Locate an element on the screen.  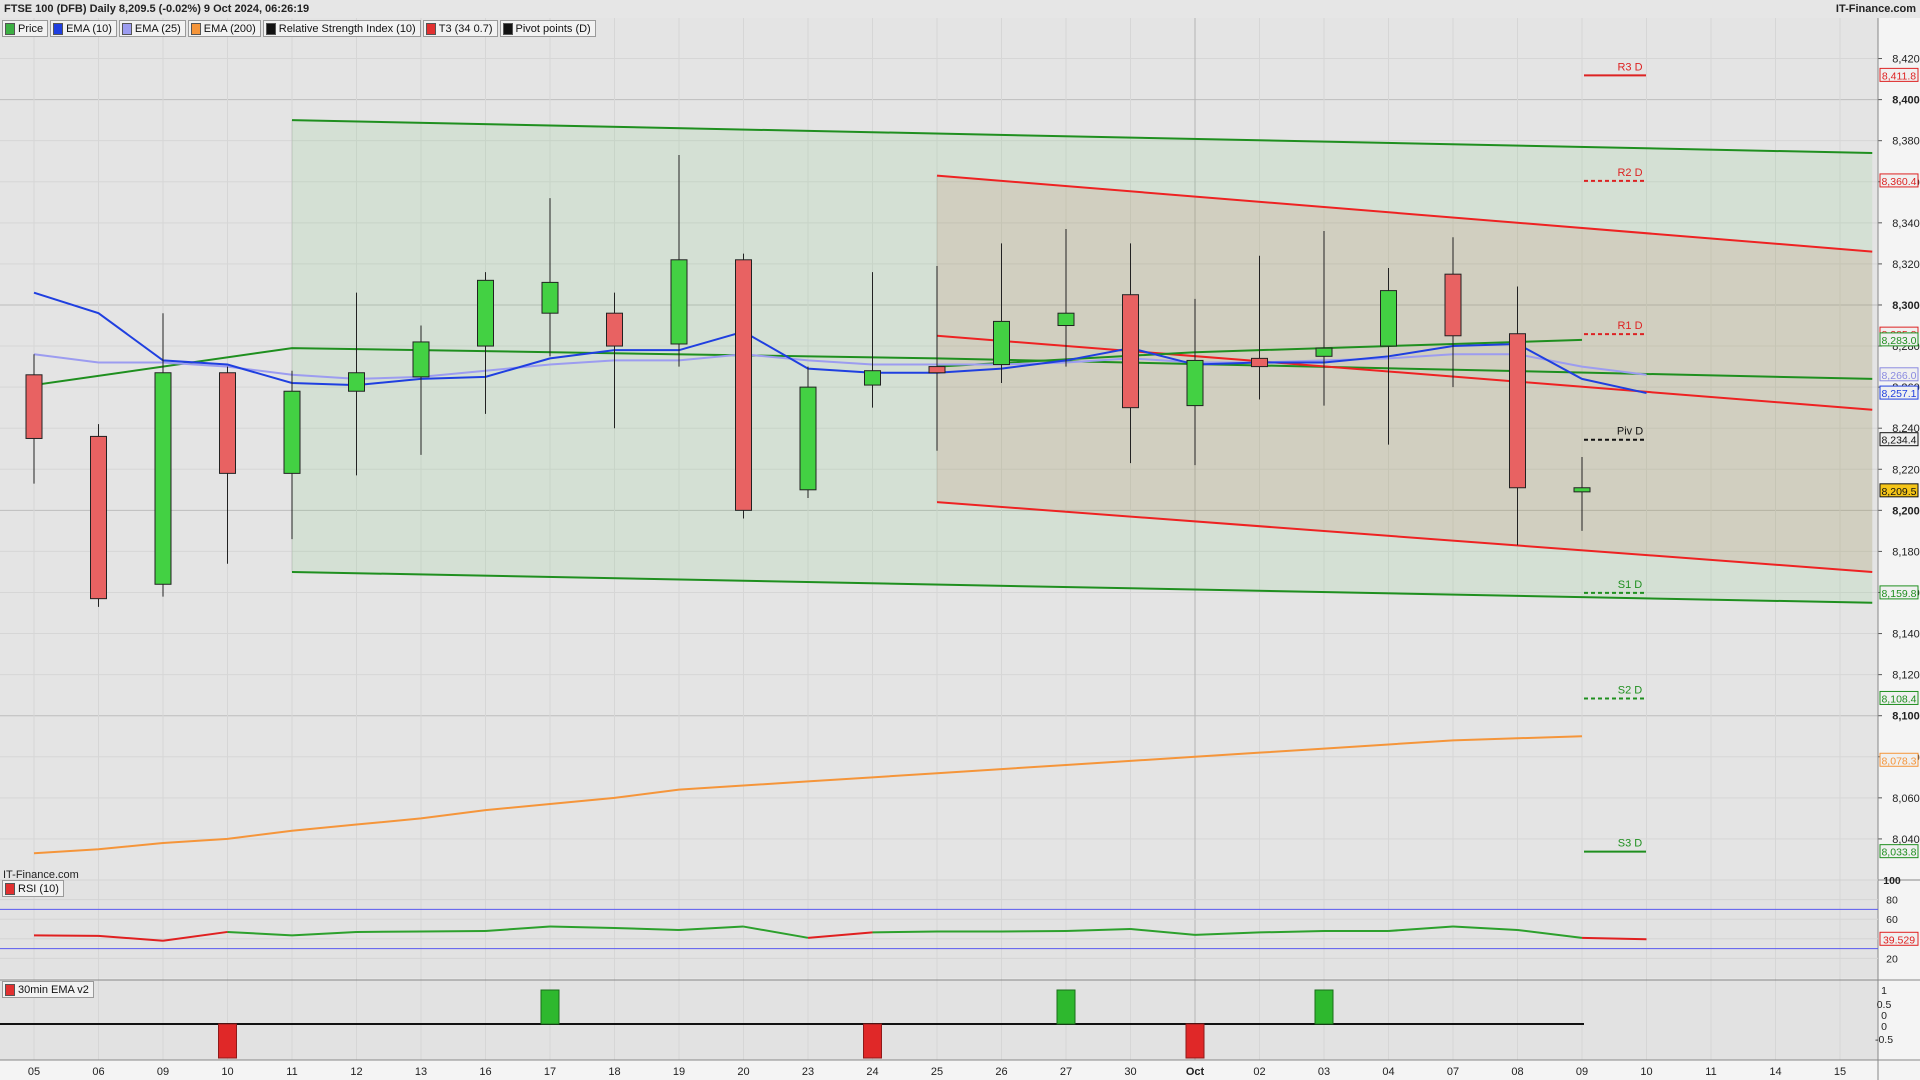
legend-rsi: Relative Strength Index (10) is located at coordinates (341, 28).